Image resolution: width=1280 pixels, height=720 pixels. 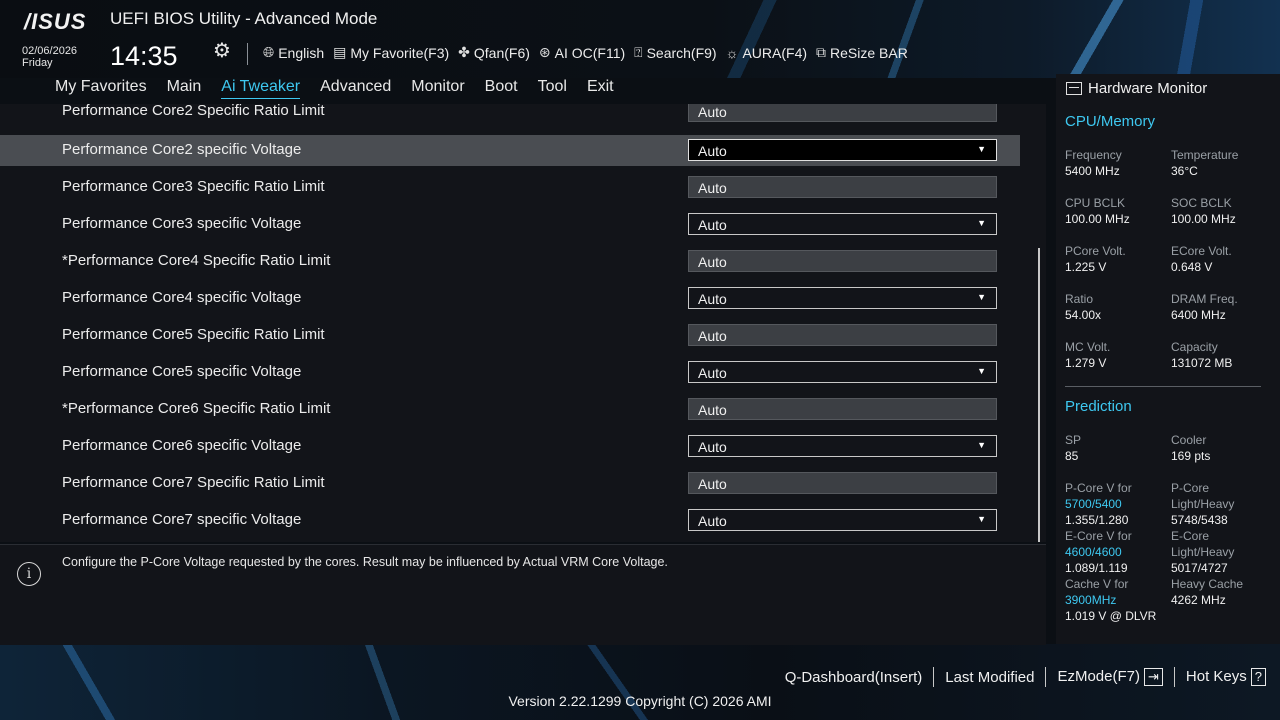 I want to click on hw-label: ECore Volt., so click(x=1201, y=251).